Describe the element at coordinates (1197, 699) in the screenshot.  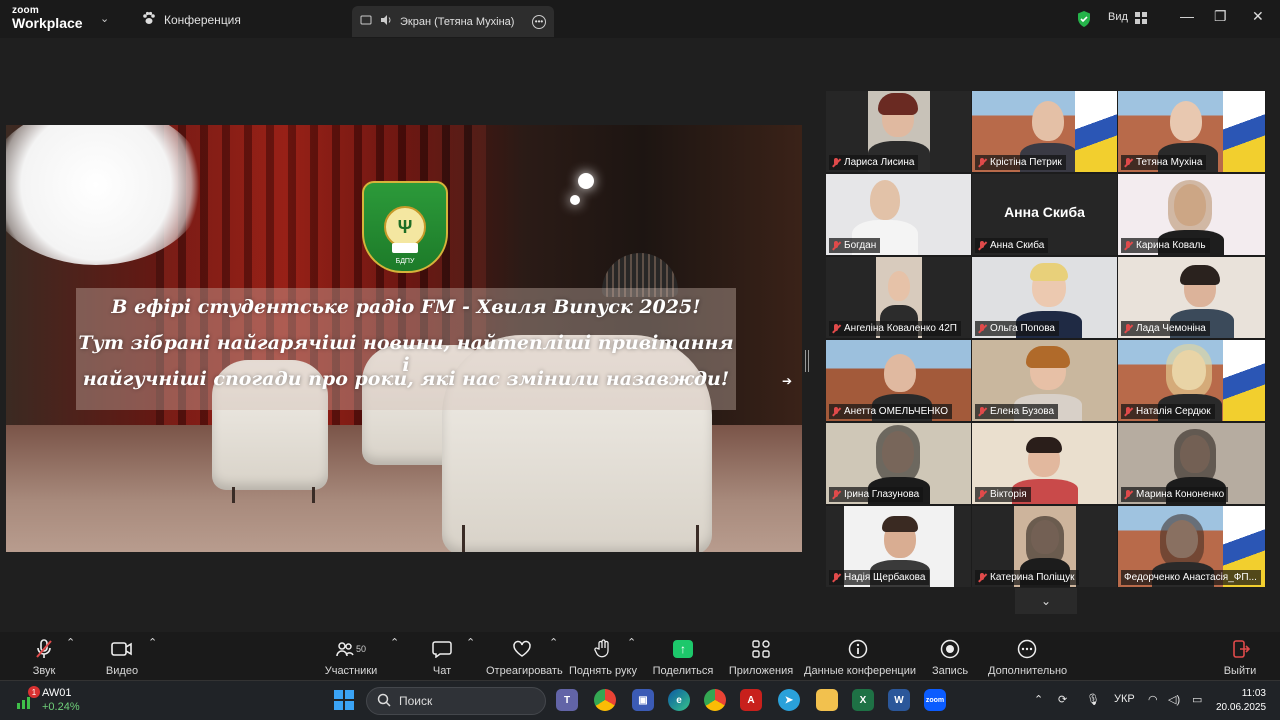
I see `battery-icon: ▭` at that location.